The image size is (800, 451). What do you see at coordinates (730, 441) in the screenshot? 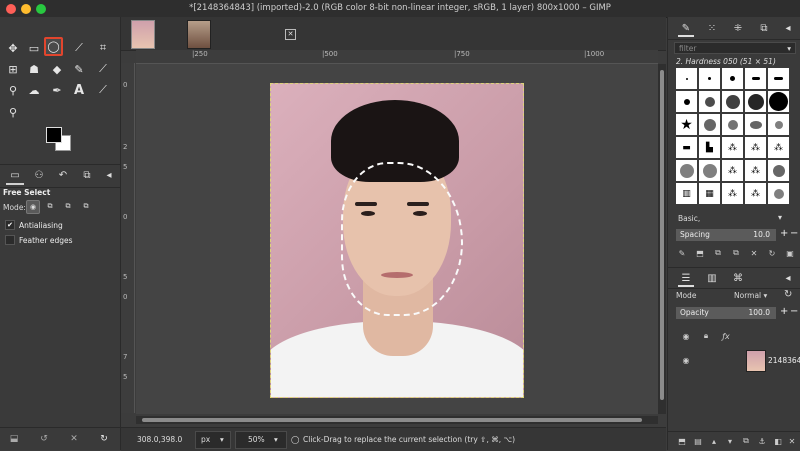
I see `lower-layer-icon: ▾` at bounding box center [730, 441].